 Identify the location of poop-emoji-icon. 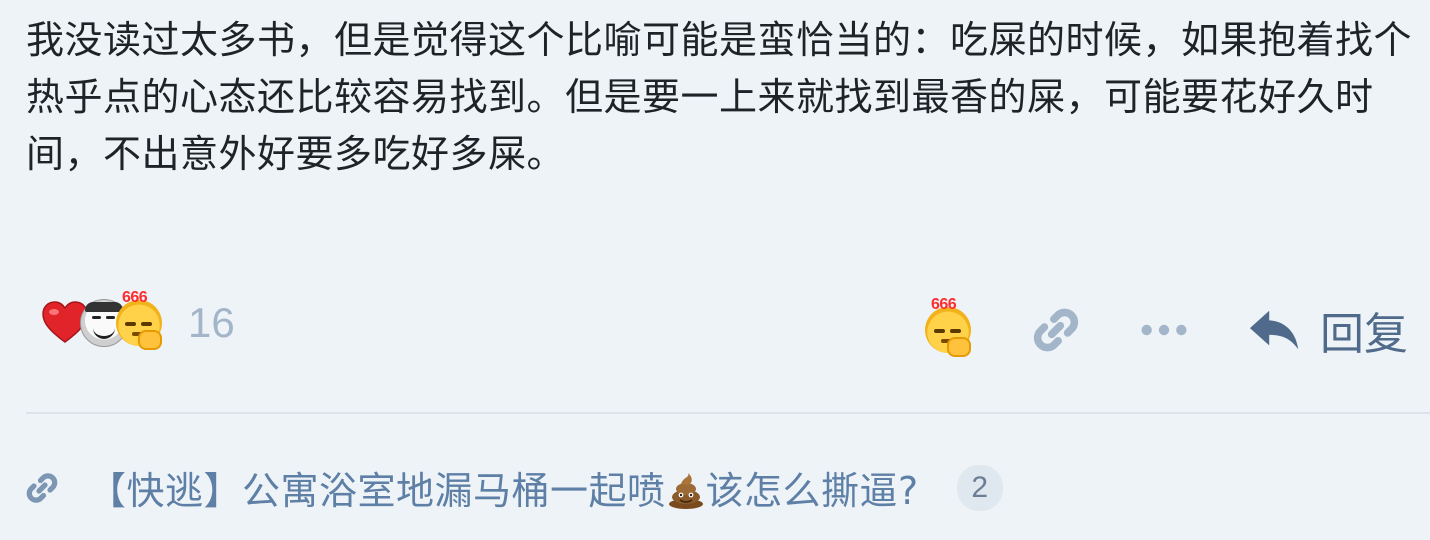
(686, 490).